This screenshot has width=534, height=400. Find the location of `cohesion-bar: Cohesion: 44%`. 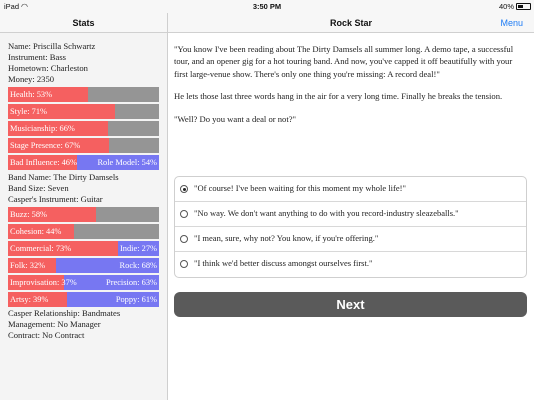

cohesion-bar: Cohesion: 44% is located at coordinates (83, 231).